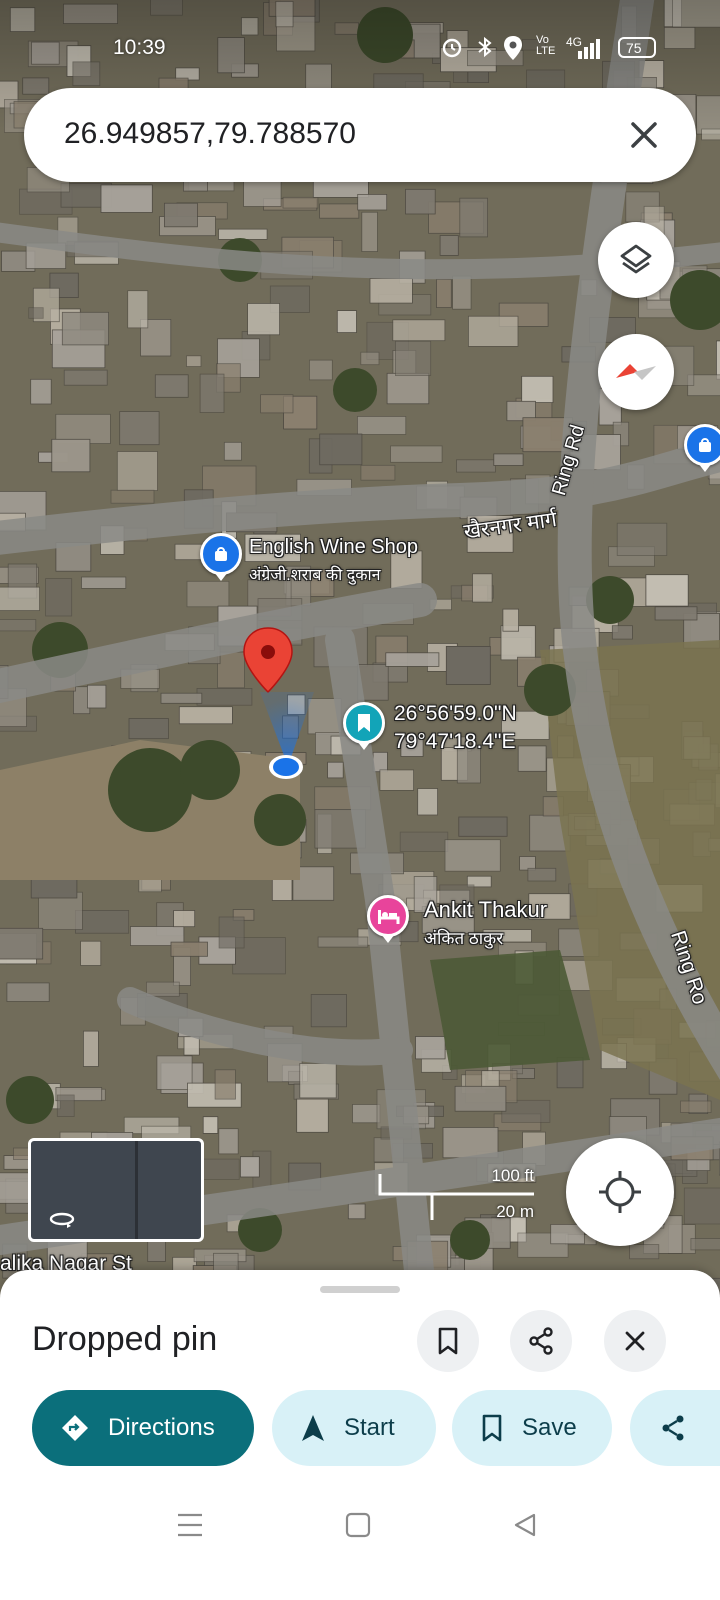  Describe the element at coordinates (358, 1525) in the screenshot. I see `home-icon` at that location.